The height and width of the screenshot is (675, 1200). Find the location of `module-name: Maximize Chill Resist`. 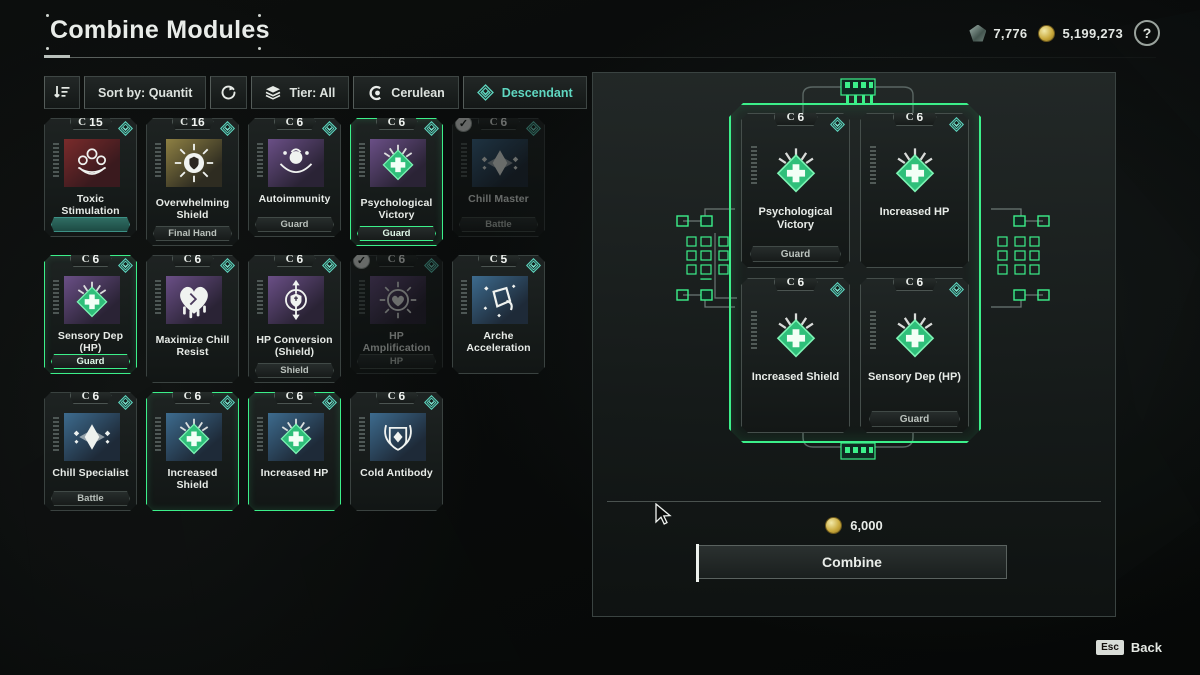

module-name: Maximize Chill Resist is located at coordinates (192, 346).